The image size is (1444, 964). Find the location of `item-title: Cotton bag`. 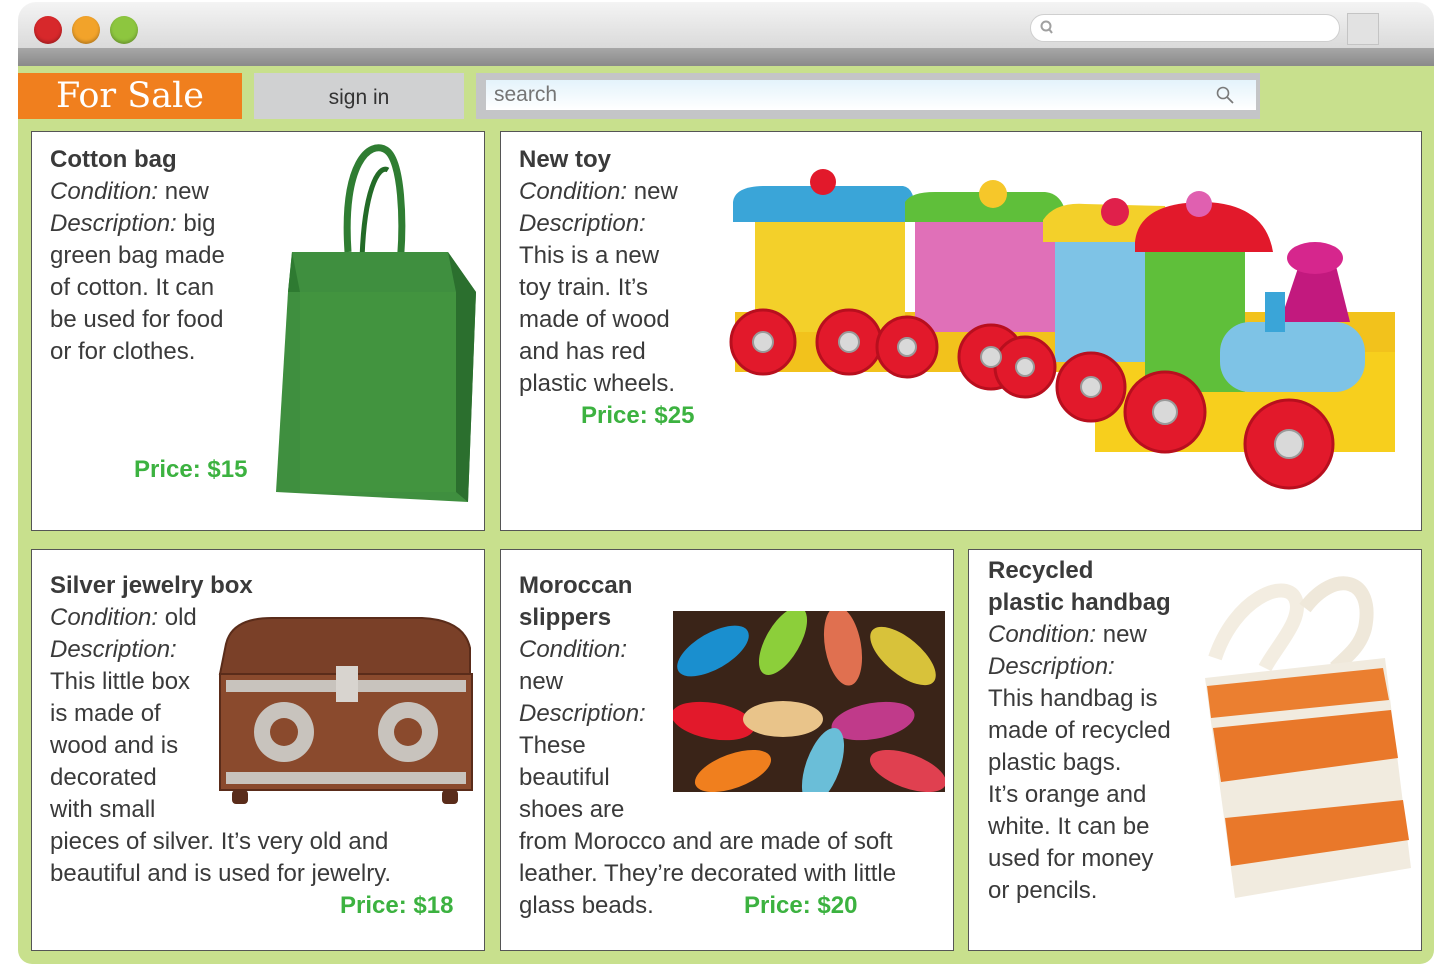

item-title: Cotton bag is located at coordinates (113, 159).